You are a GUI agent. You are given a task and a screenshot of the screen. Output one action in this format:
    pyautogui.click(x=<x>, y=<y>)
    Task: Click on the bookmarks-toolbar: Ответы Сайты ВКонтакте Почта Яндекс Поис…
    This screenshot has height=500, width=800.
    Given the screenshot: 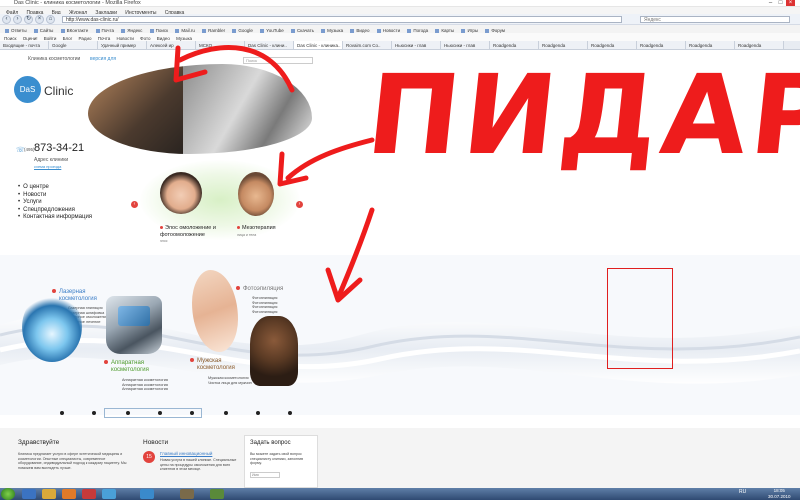 What is the action you would take?
    pyautogui.click(x=400, y=29)
    